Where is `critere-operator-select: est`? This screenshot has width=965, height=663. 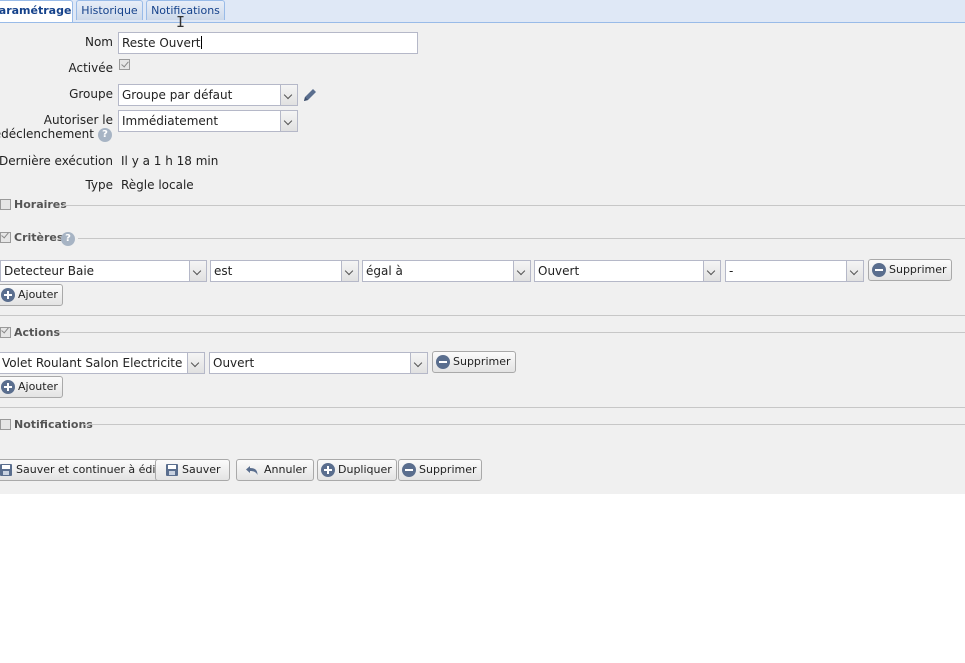 critere-operator-select: est is located at coordinates (284, 271).